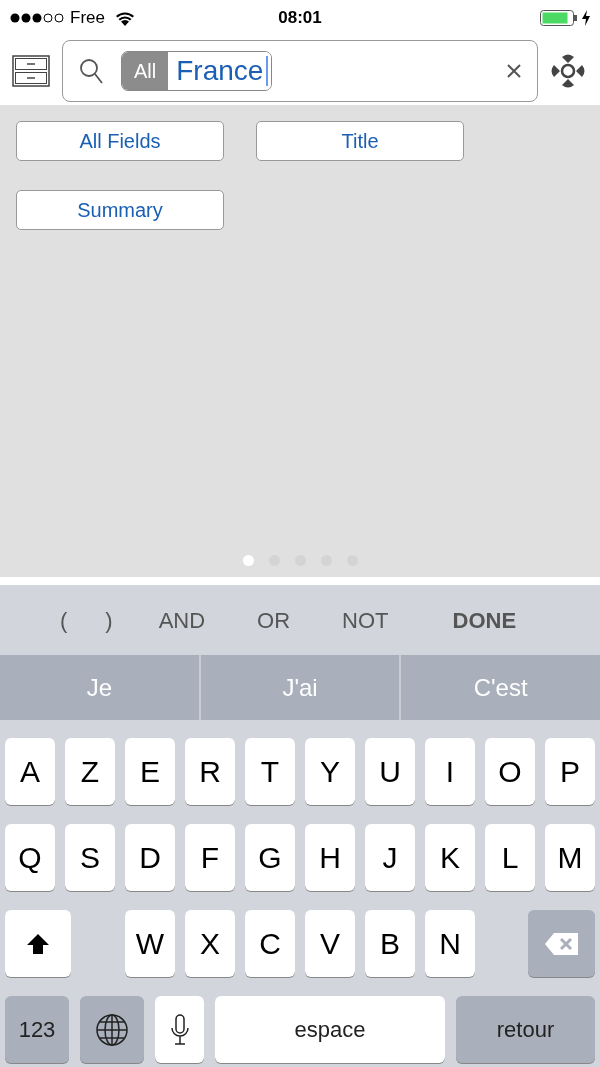  I want to click on operator-key: OR, so click(274, 620).